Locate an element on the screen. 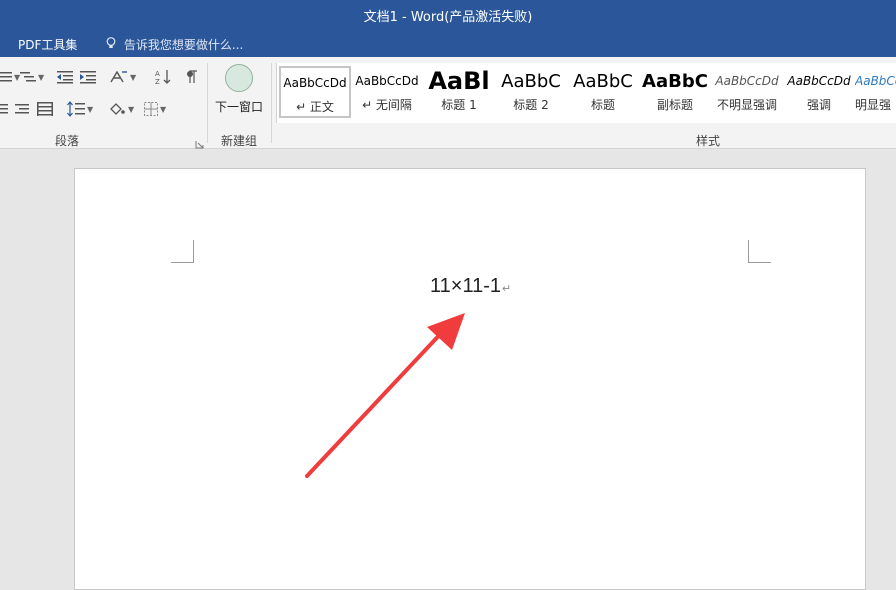 Image resolution: width=896 pixels, height=590 pixels. style-name: 标题 2 is located at coordinates (531, 105).